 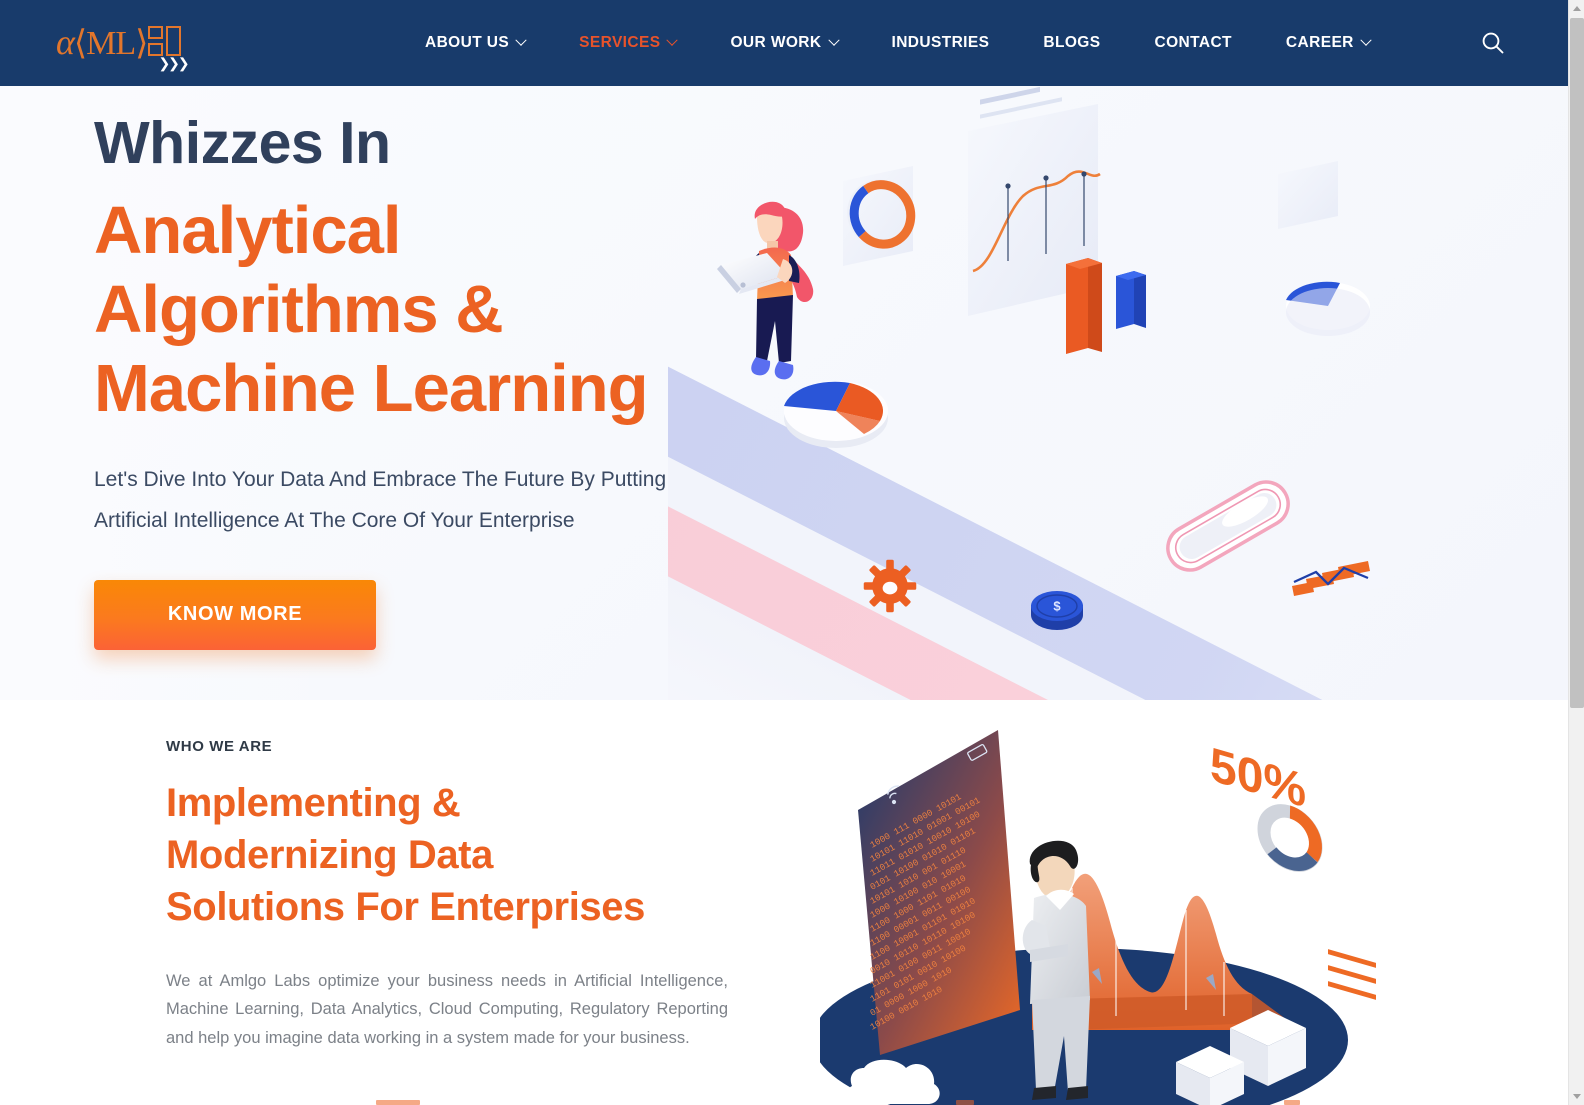 I want to click on nav-item-career: CAREER, so click(x=1328, y=43).